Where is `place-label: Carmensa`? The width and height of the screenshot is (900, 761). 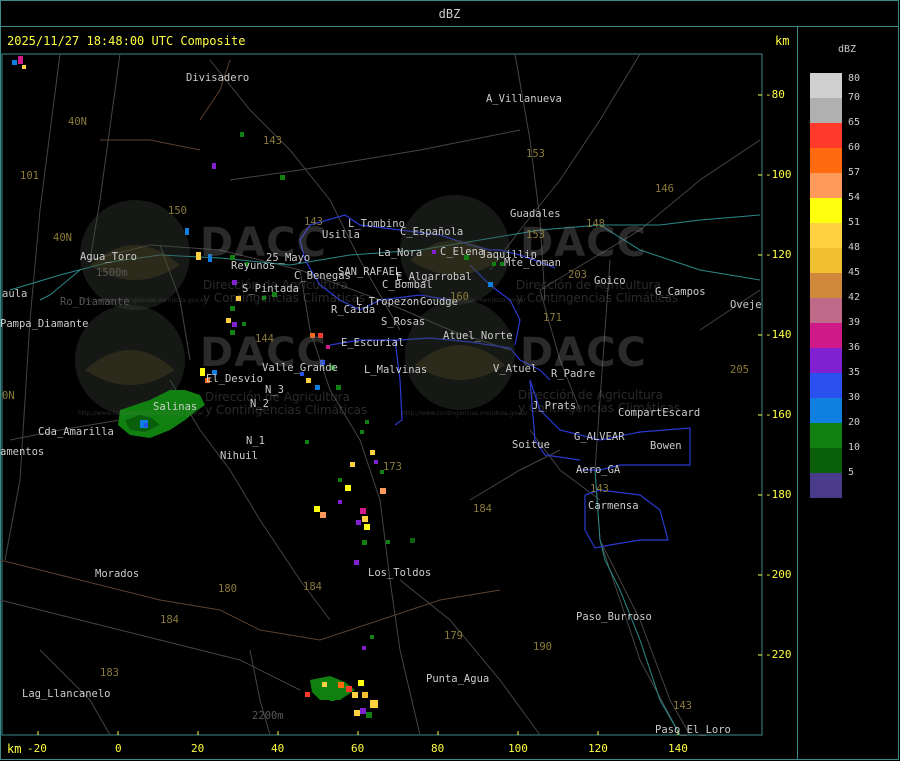 place-label: Carmensa is located at coordinates (613, 506).